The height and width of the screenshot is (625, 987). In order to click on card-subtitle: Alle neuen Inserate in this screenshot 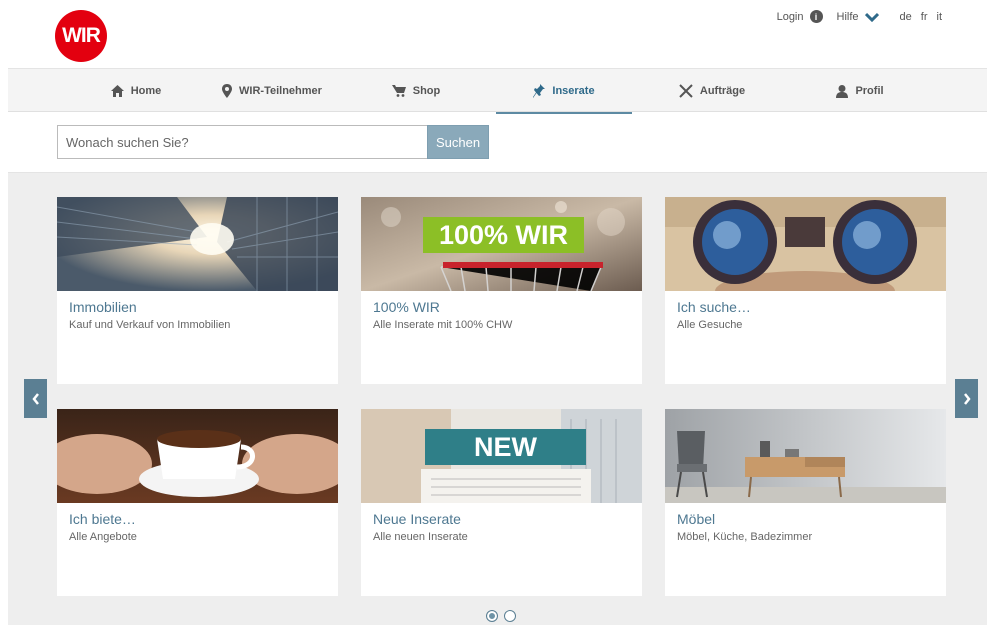, I will do `click(420, 537)`.